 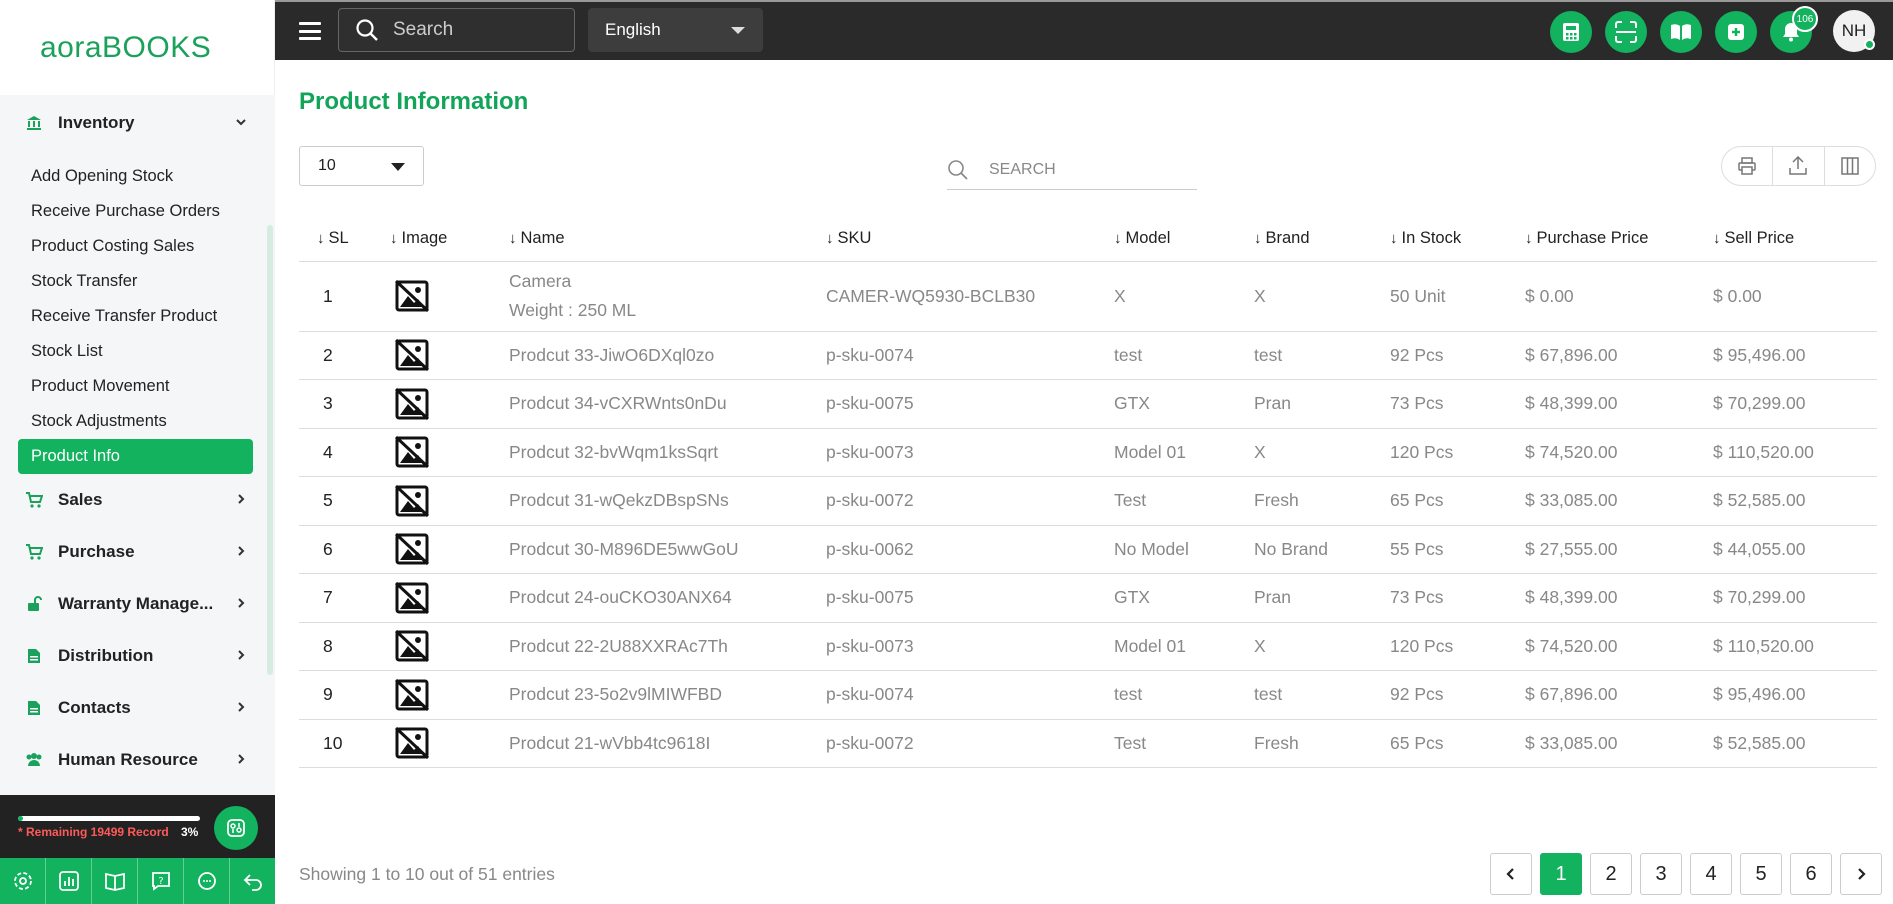 I want to click on book-icon, so click(x=114, y=881).